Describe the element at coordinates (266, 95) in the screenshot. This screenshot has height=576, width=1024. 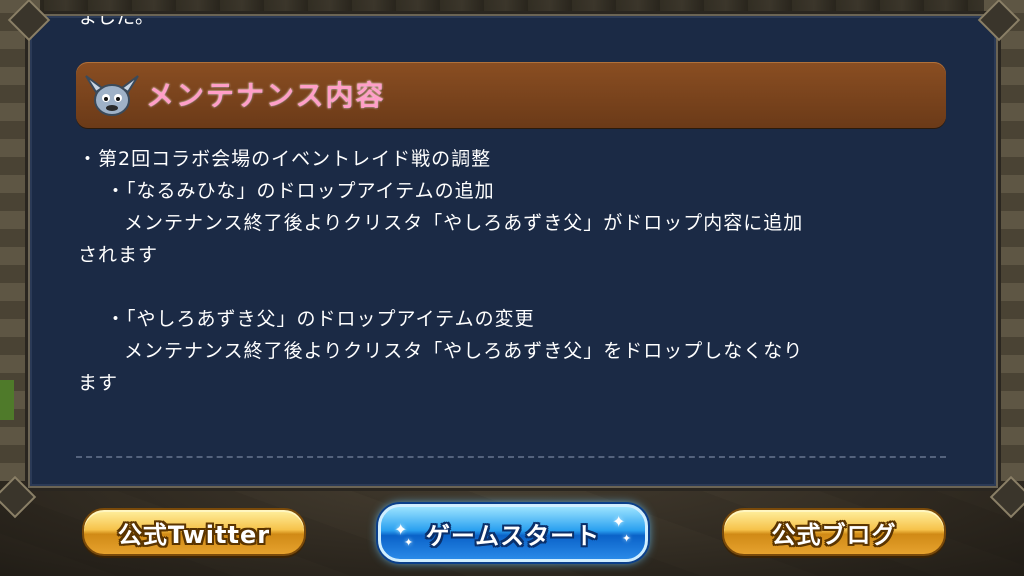
I see `section-title: メンテナンス内容` at that location.